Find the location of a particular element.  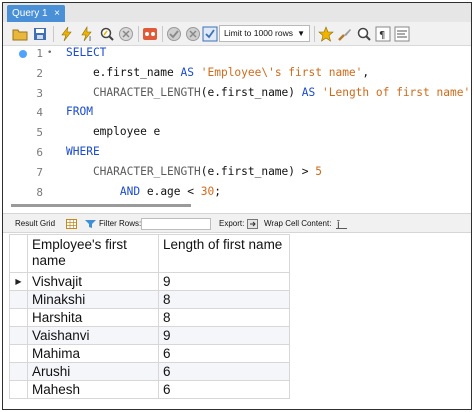

table-cell: Arushi is located at coordinates (93, 371).